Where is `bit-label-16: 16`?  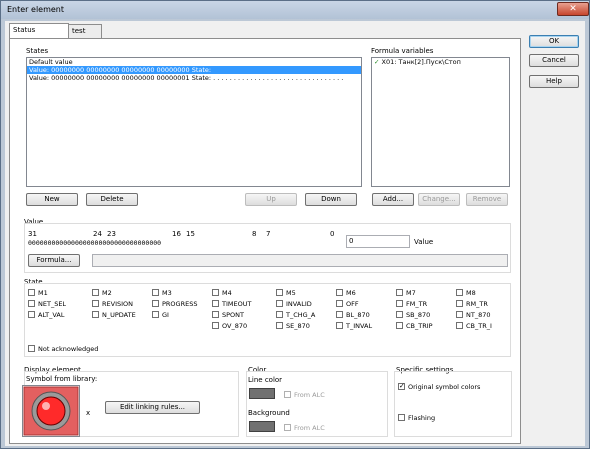
bit-label-16: 16 is located at coordinates (176, 234).